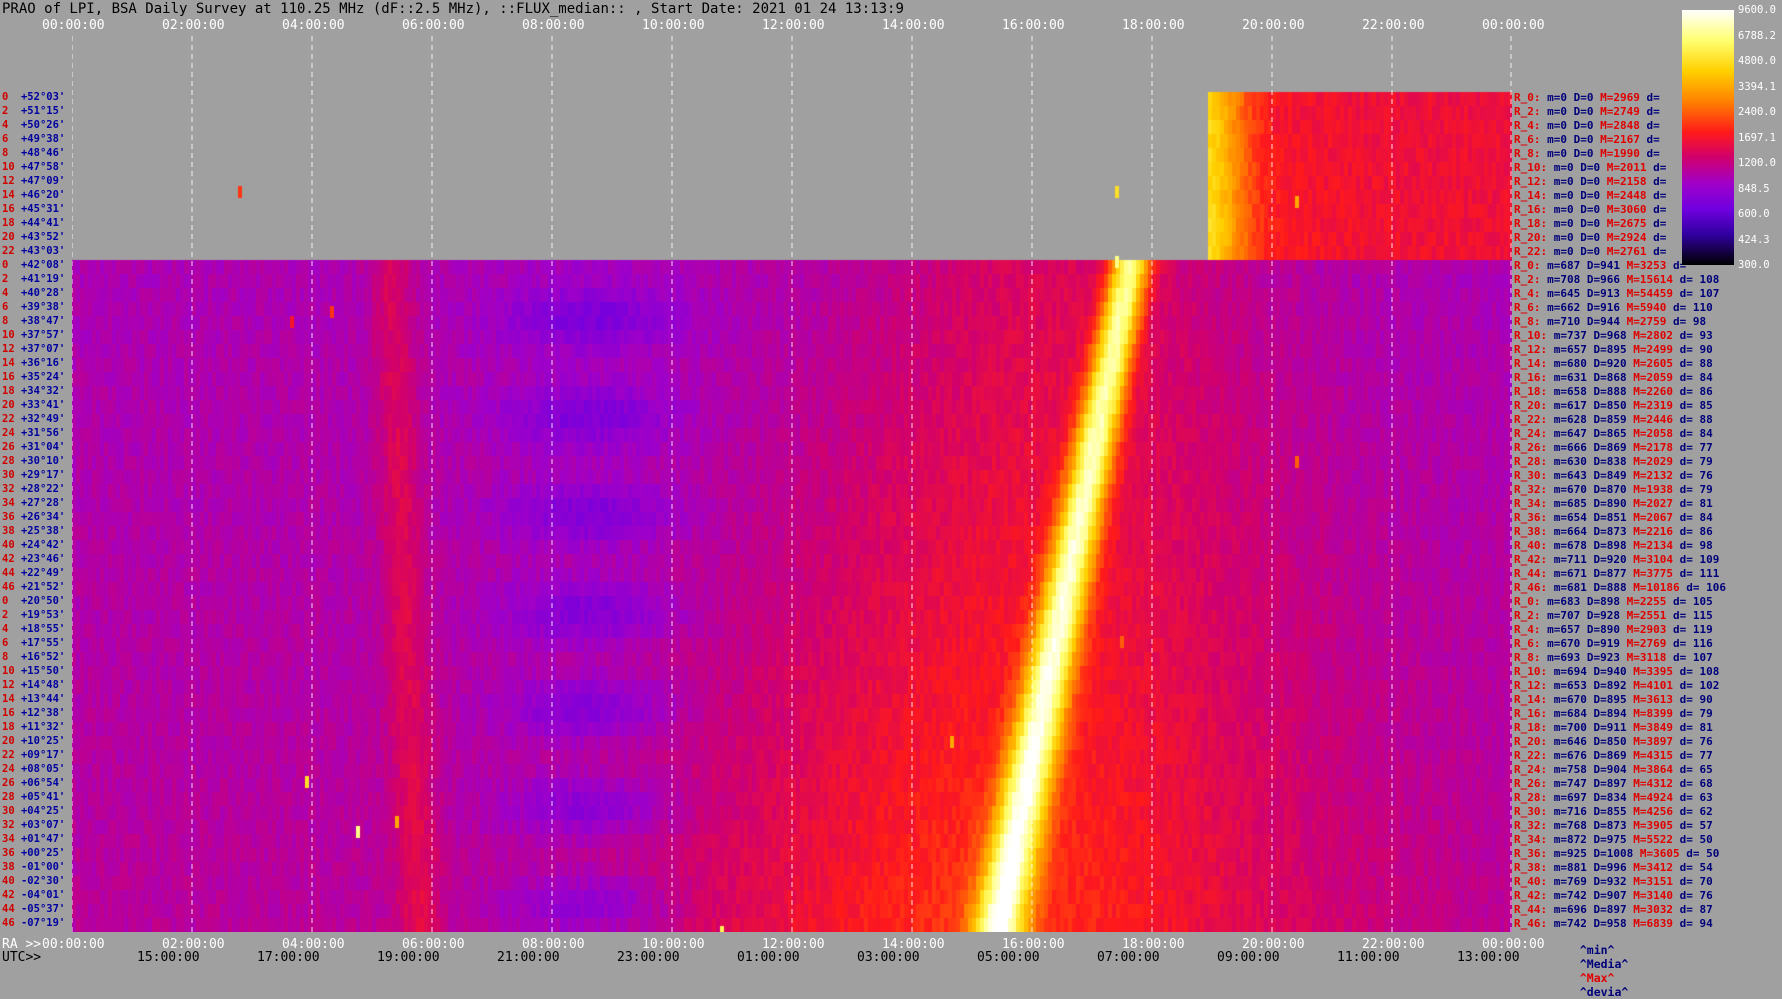  I want to click on dec-label: 36 +26°34', so click(33, 517).